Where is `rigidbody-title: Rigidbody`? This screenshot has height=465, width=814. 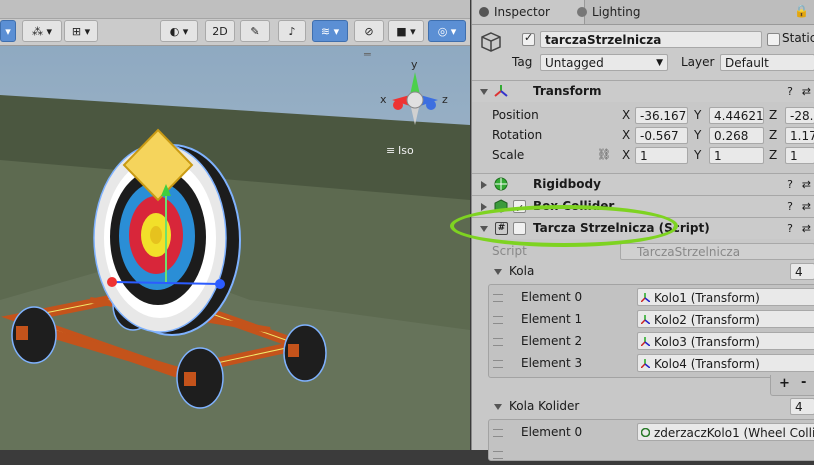
rigidbody-title: Rigidbody is located at coordinates (567, 184).